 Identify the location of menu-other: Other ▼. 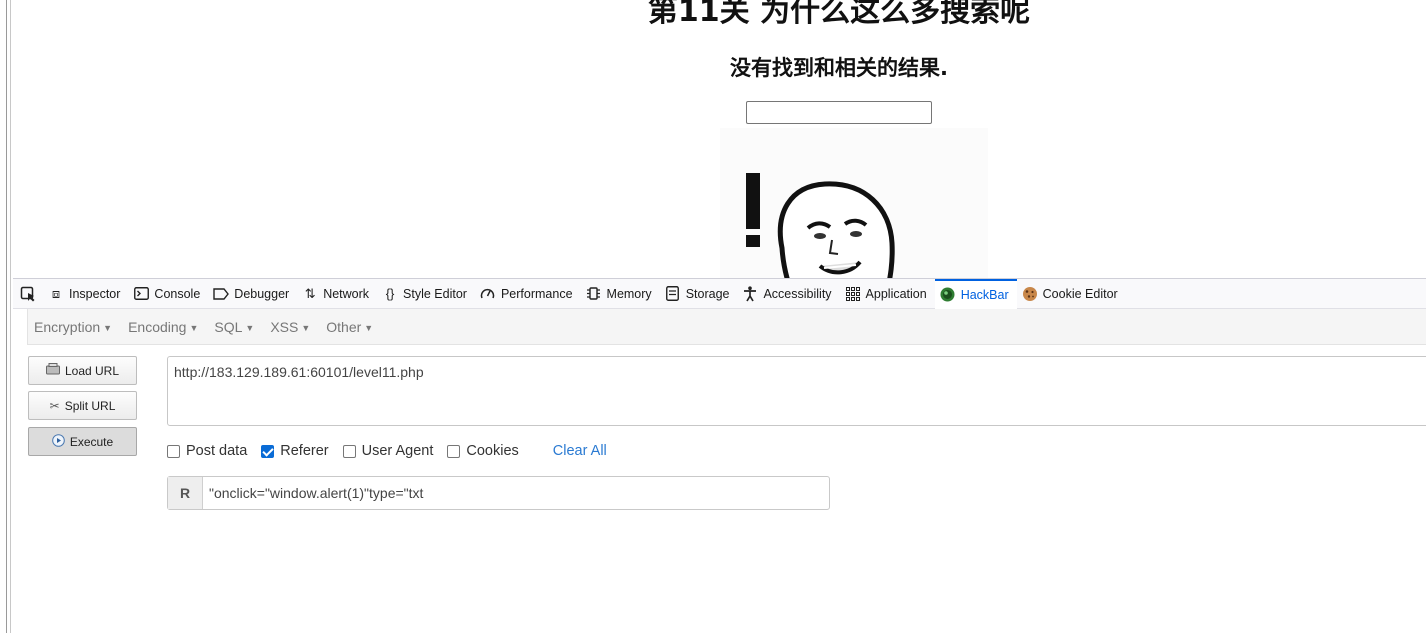
(349, 327).